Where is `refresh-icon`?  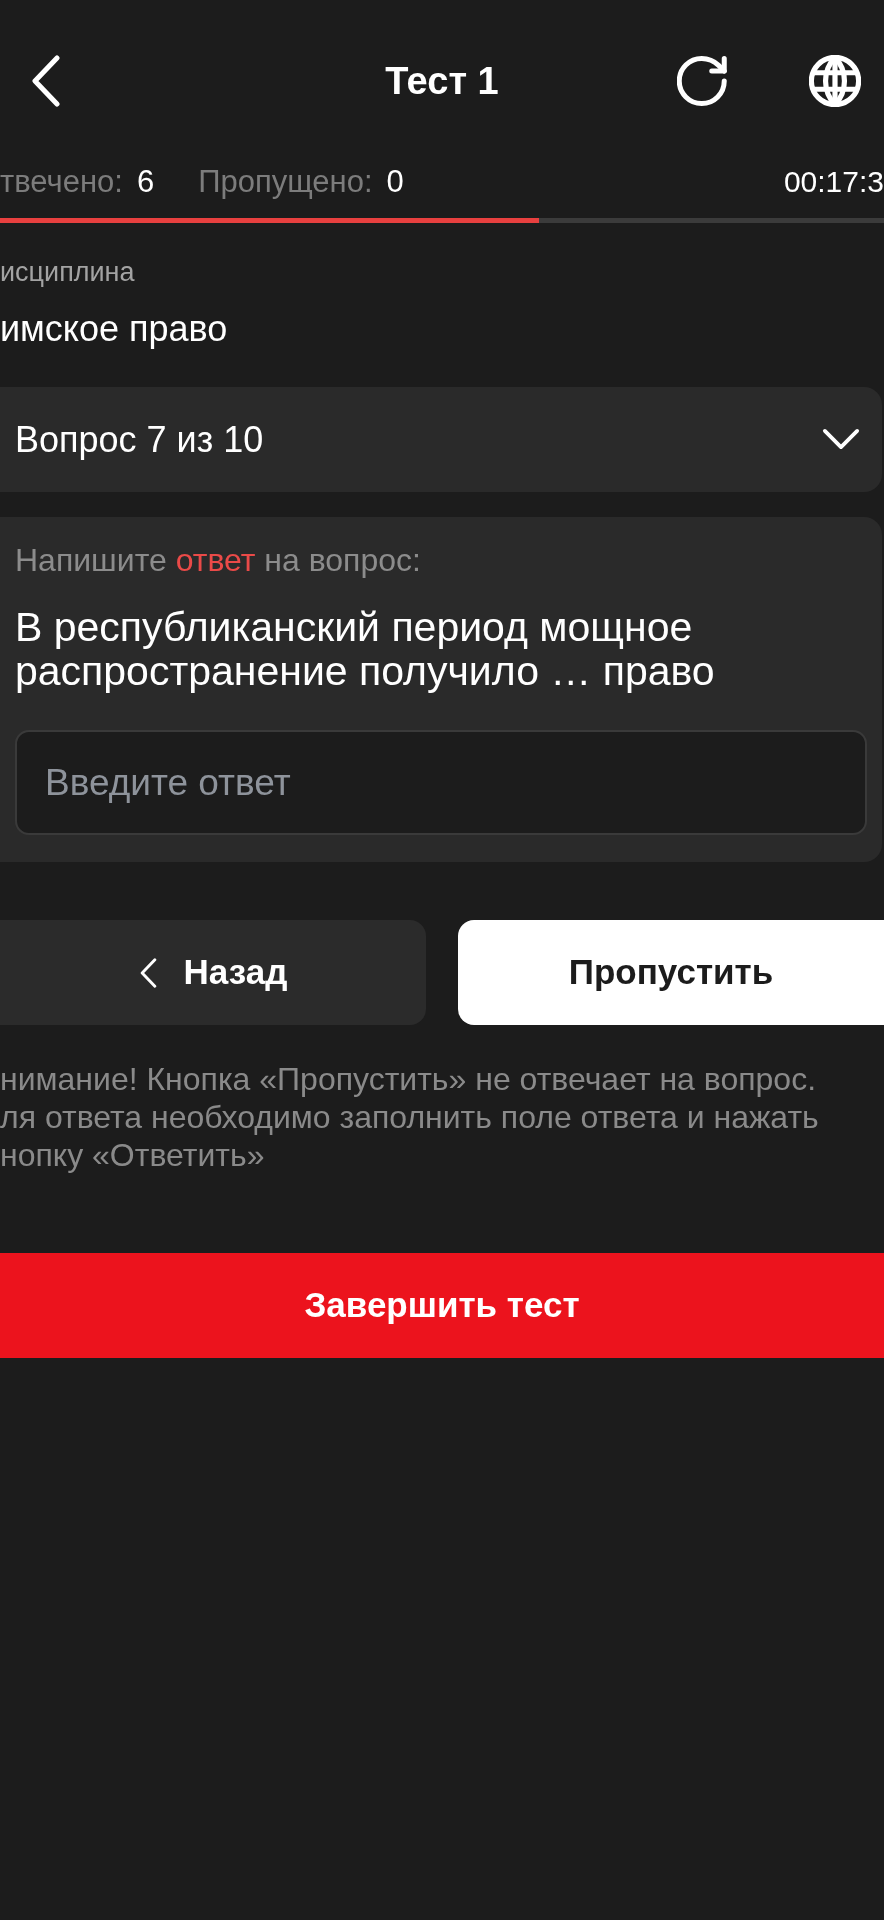 refresh-icon is located at coordinates (702, 81).